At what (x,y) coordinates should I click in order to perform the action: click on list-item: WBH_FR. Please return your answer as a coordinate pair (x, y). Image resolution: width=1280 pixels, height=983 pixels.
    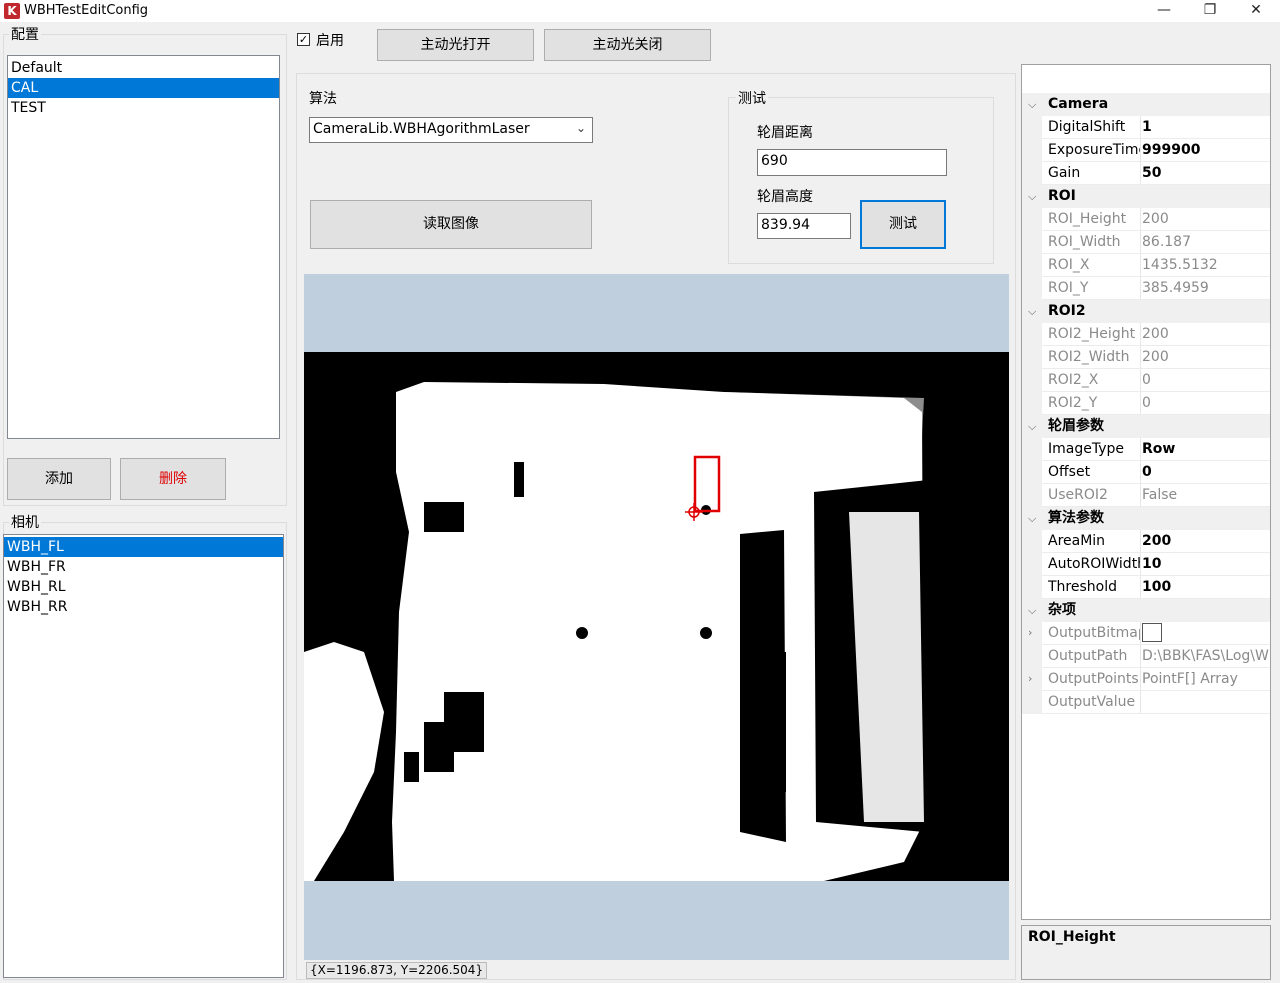
    Looking at the image, I should click on (143, 567).